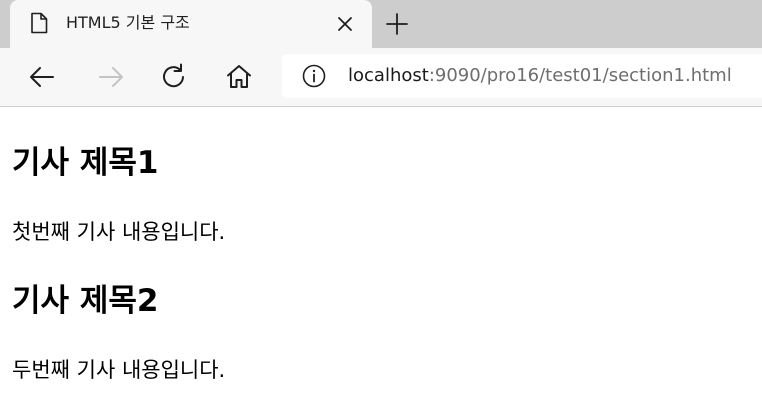 Image resolution: width=762 pixels, height=408 pixels. What do you see at coordinates (119, 370) in the screenshot?
I see `article-body-2: 두번째 기사 내용입니다.` at bounding box center [119, 370].